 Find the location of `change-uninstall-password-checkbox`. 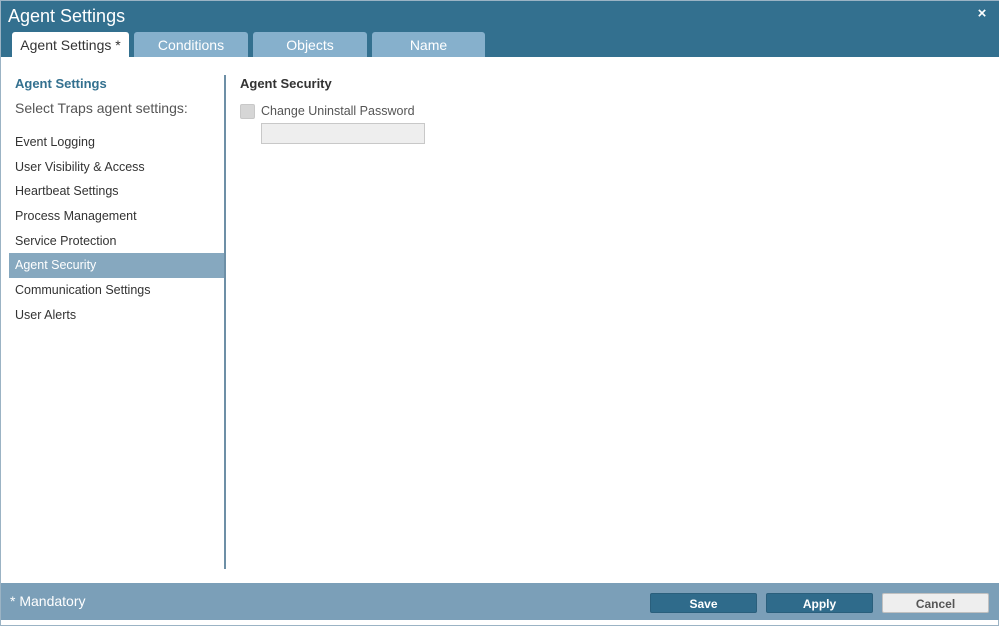

change-uninstall-password-checkbox is located at coordinates (247, 111).